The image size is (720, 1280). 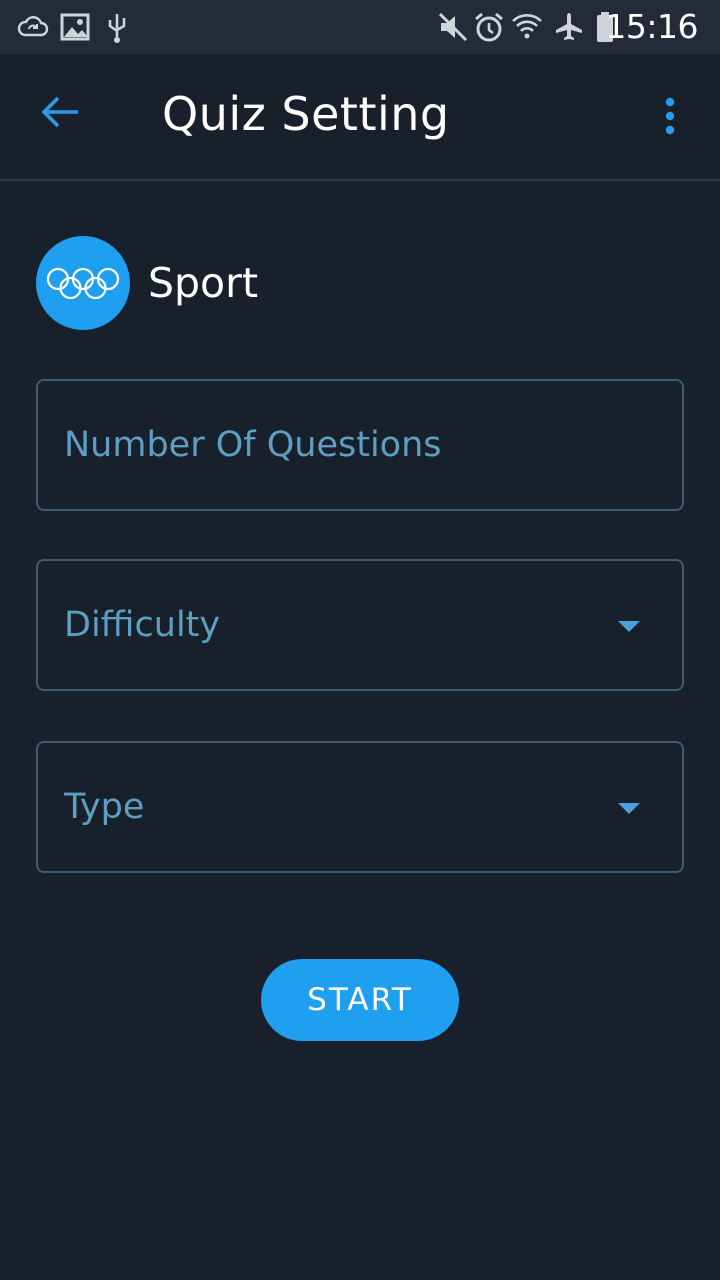 What do you see at coordinates (360, 625) in the screenshot?
I see `difficulty-dropdown: Difficulty` at bounding box center [360, 625].